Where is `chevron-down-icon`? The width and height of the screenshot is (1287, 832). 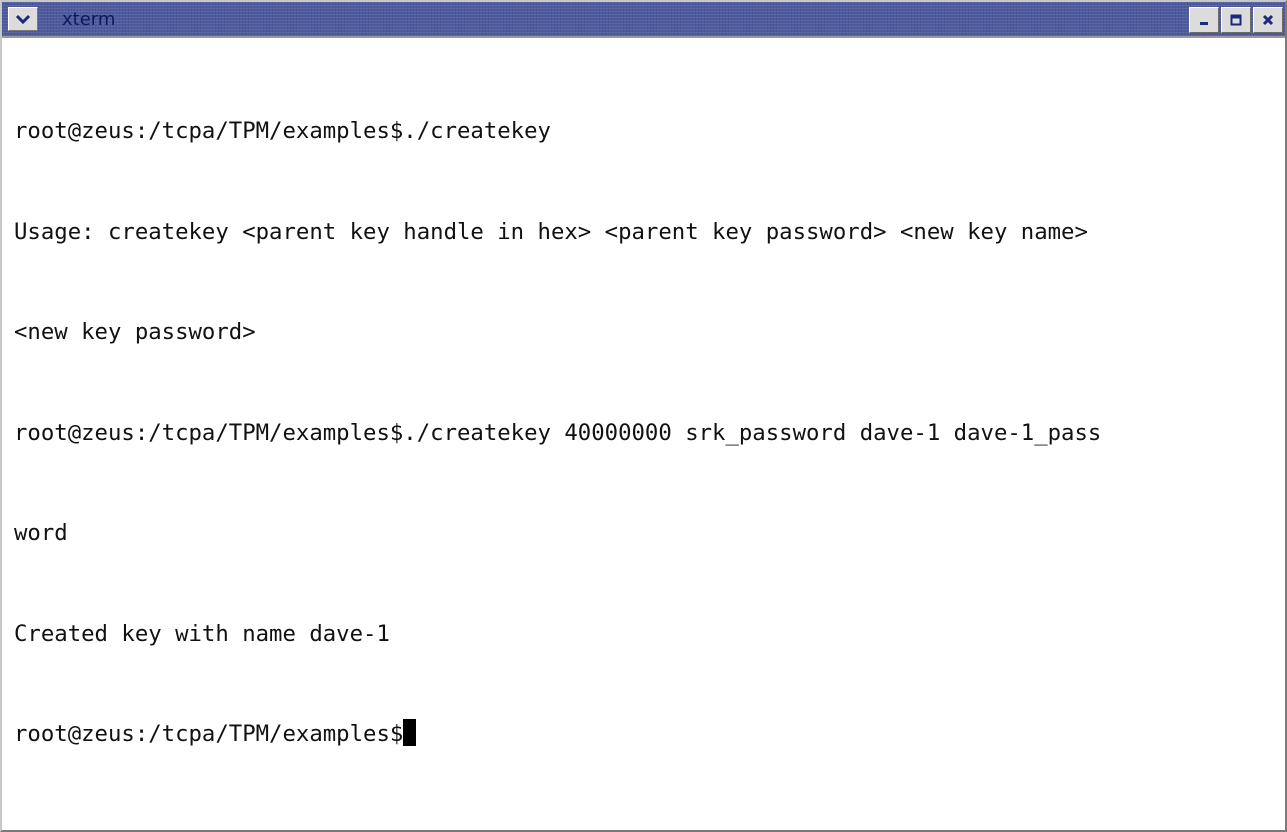 chevron-down-icon is located at coordinates (23, 19).